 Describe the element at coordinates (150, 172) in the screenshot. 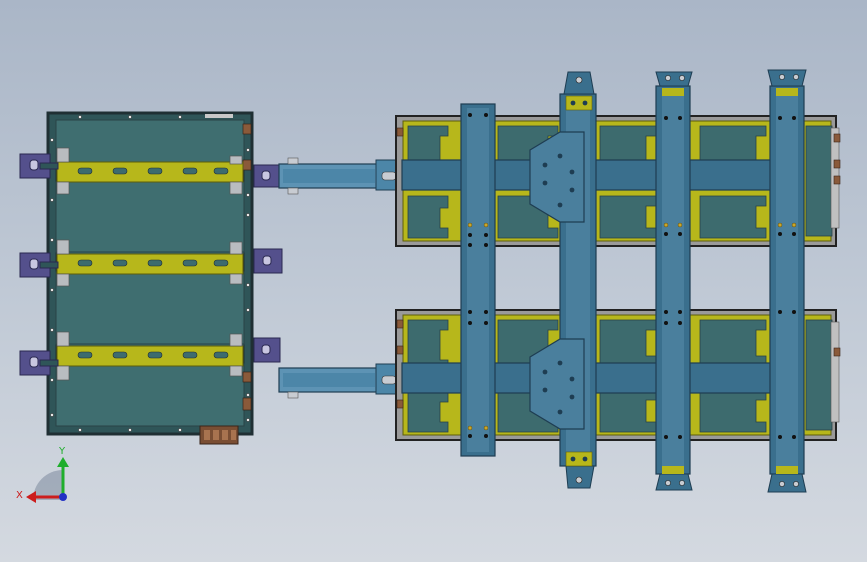

I see `rail-top` at that location.